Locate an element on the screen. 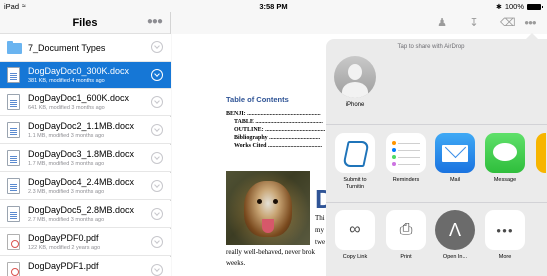  status-time: 3:58 PM is located at coordinates (273, 6).